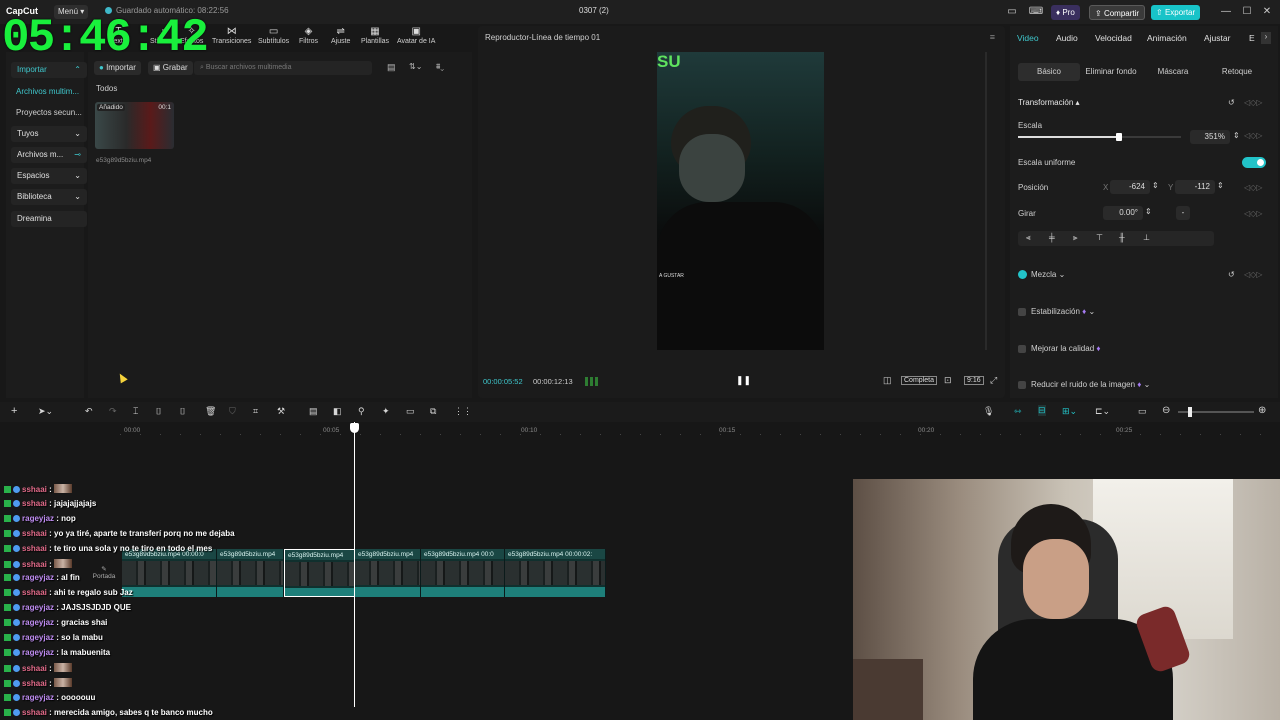  I want to click on snap-icon: ⊞⌄, so click(1069, 411).